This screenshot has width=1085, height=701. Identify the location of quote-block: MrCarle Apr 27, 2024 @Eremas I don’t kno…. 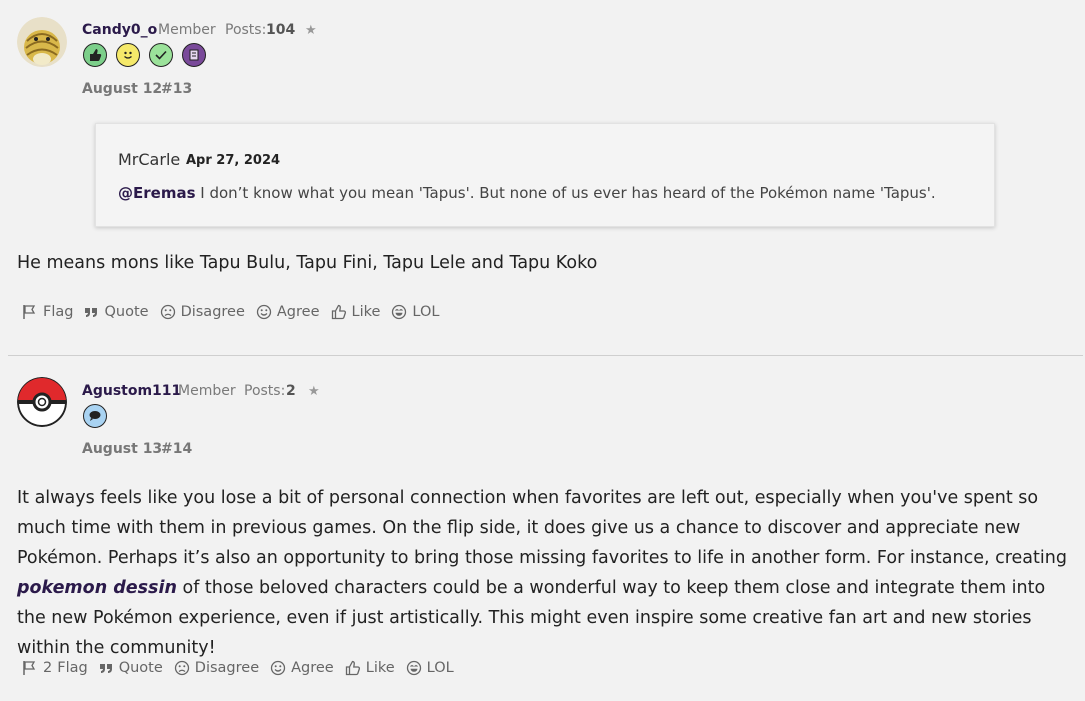
(545, 175).